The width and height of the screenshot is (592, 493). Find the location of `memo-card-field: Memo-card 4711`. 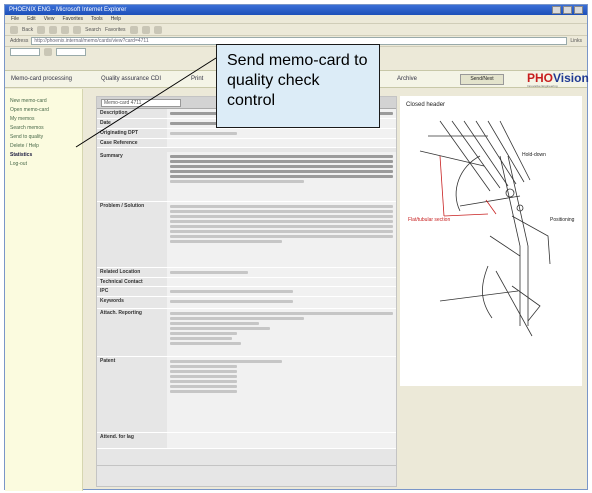

memo-card-field: Memo-card 4711 is located at coordinates (141, 103).